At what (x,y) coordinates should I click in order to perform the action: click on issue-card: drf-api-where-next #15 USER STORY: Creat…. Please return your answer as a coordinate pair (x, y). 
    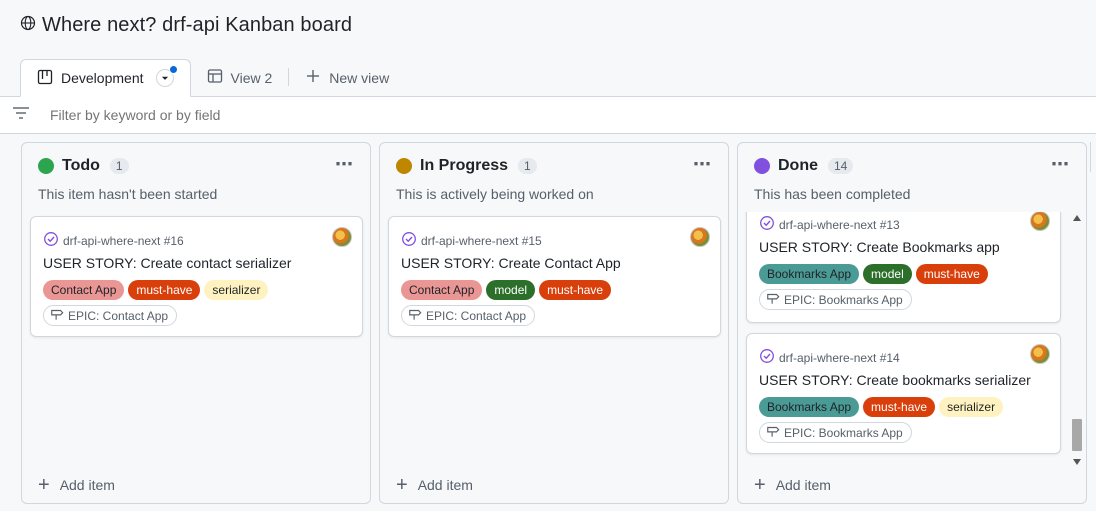
    Looking at the image, I should click on (554, 276).